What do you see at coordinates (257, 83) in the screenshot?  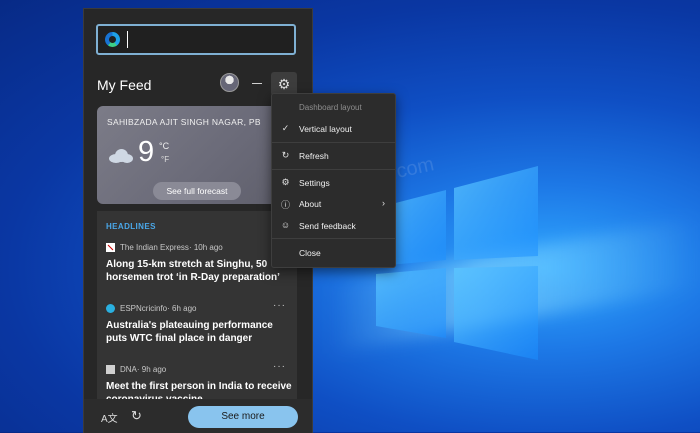 I see `minimize-icon` at bounding box center [257, 83].